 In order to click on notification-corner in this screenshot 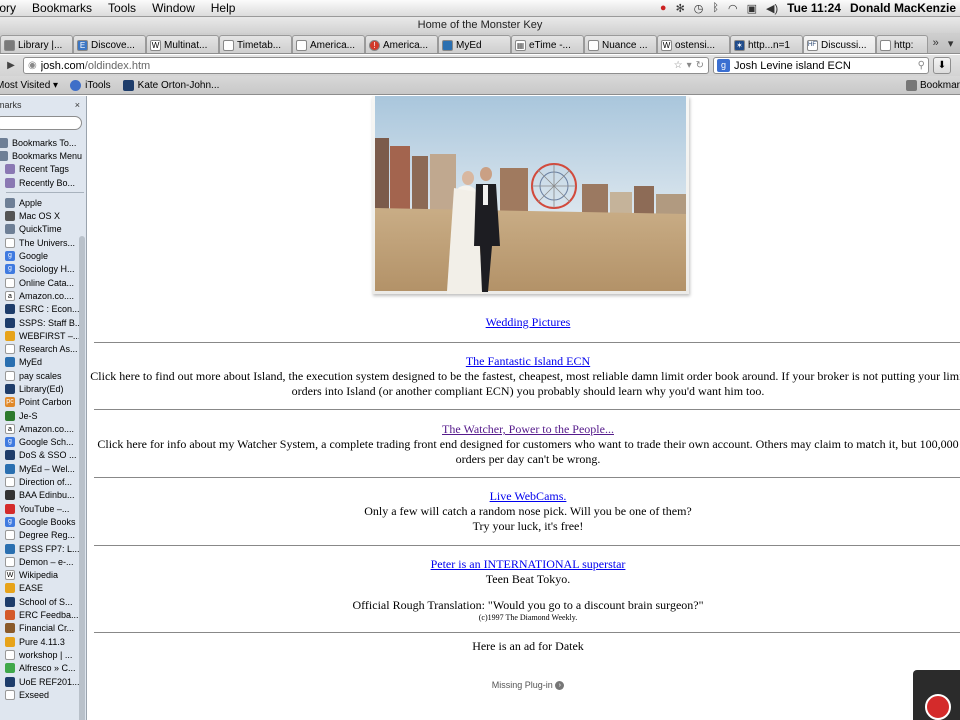, I will do `click(936, 695)`.